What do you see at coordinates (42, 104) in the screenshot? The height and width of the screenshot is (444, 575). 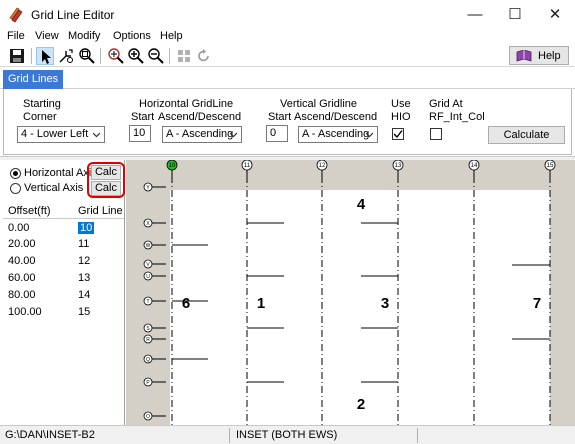 I see `starting-corner-label-1: Starting` at bounding box center [42, 104].